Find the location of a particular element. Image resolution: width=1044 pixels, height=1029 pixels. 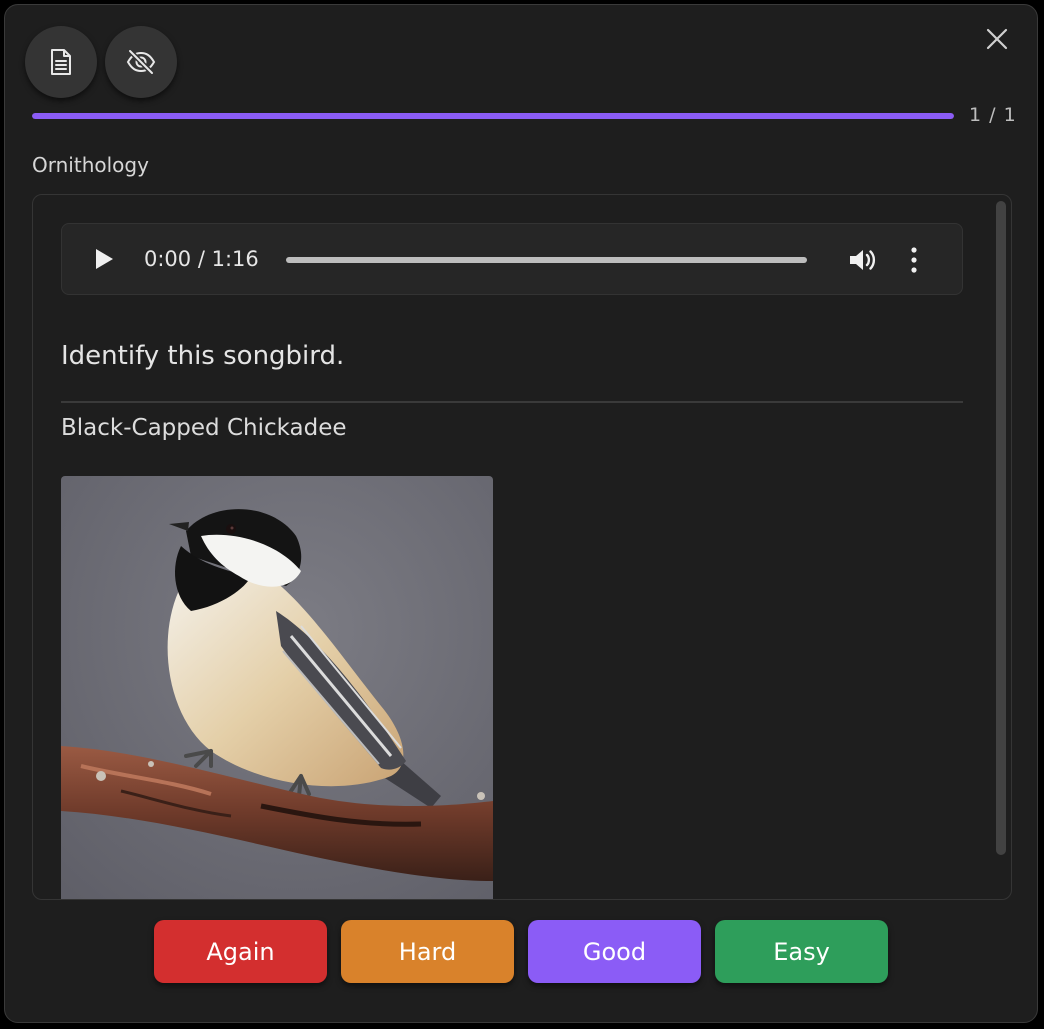

play-icon is located at coordinates (104, 259).